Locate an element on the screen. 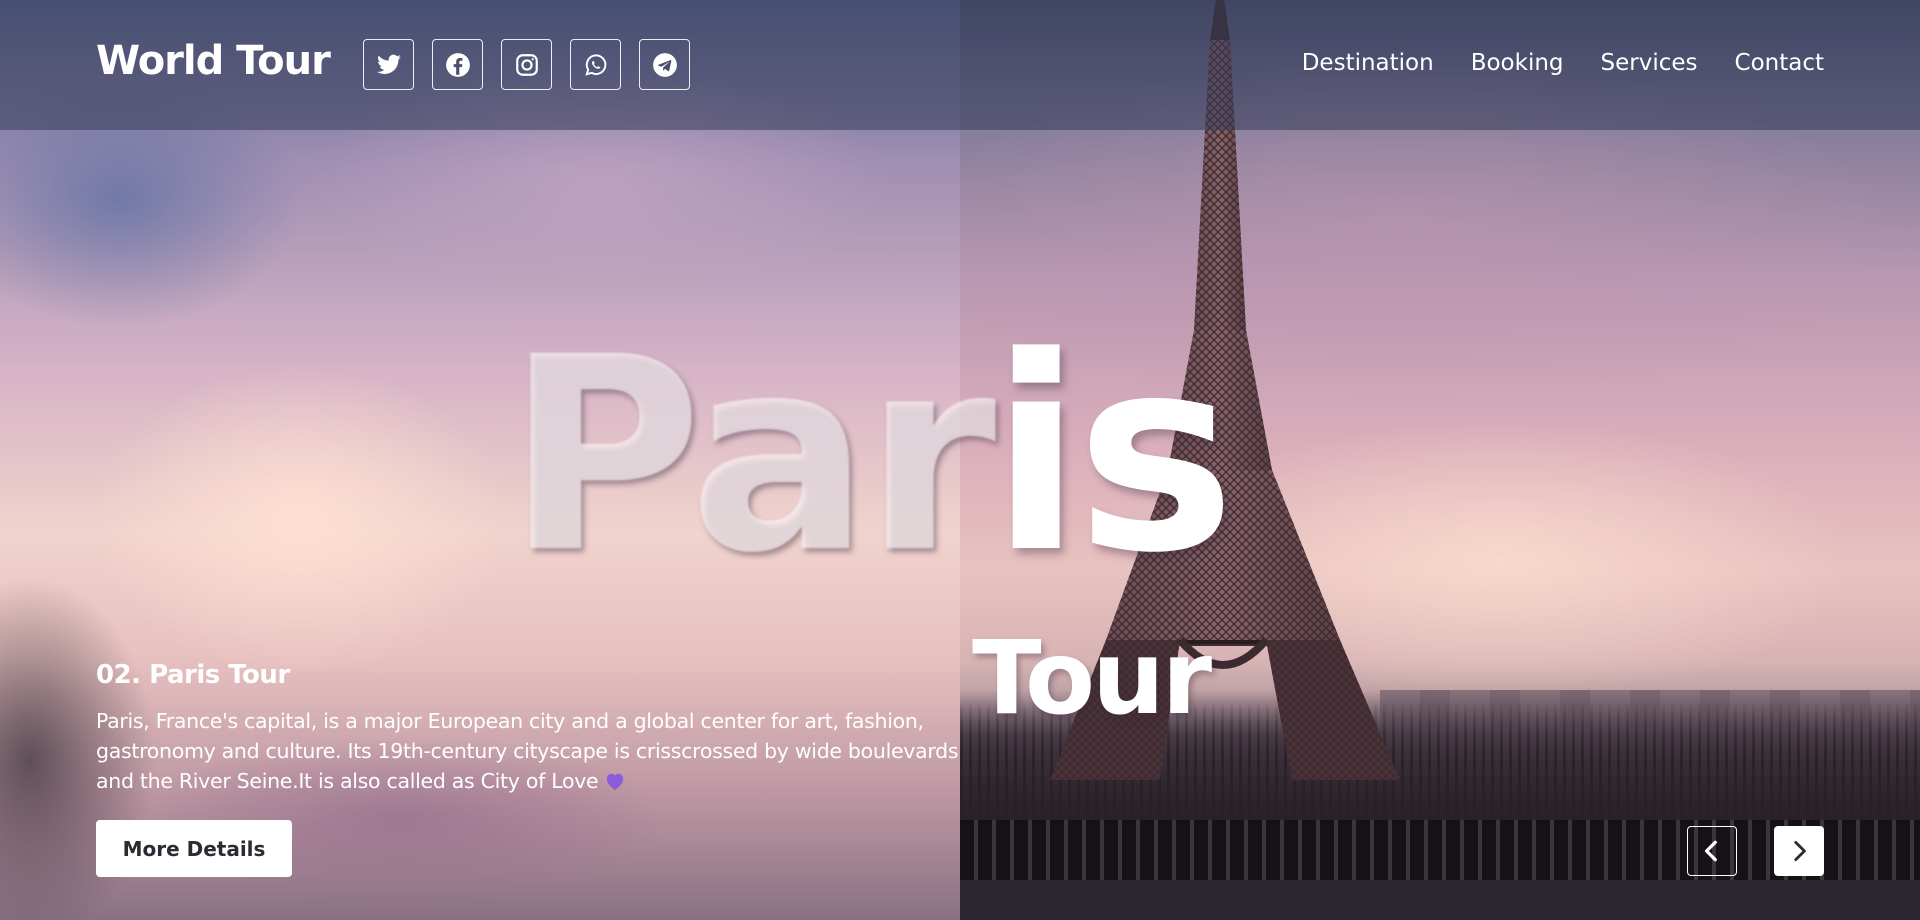  next-slide-button is located at coordinates (1799, 851).